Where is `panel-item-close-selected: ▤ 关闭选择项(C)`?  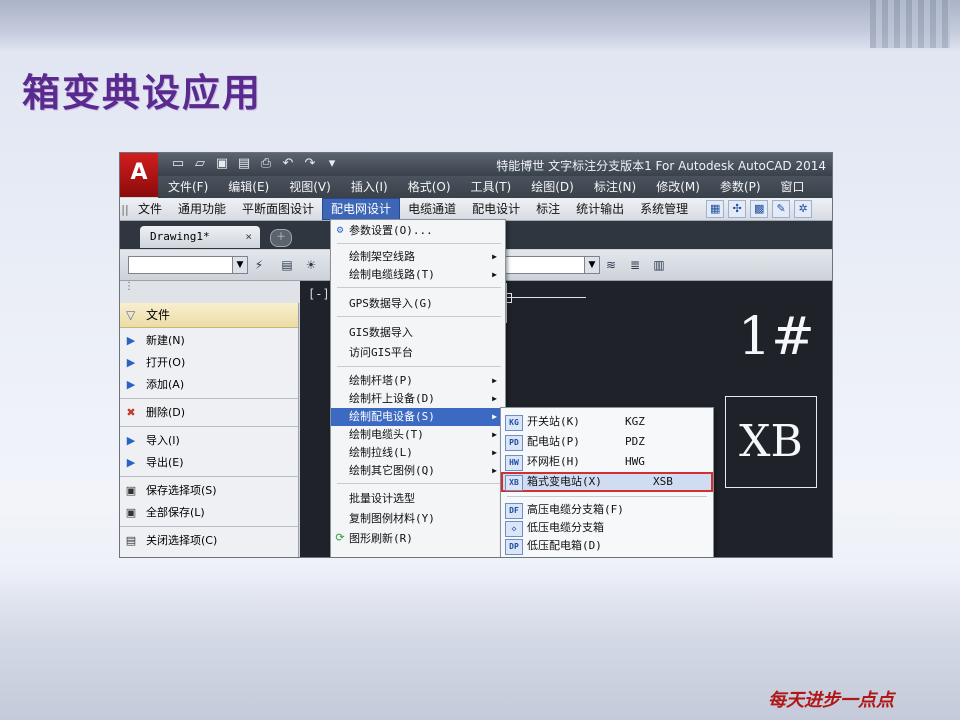
panel-item-close-selected: ▤ 关闭选择项(C) is located at coordinates (209, 541).